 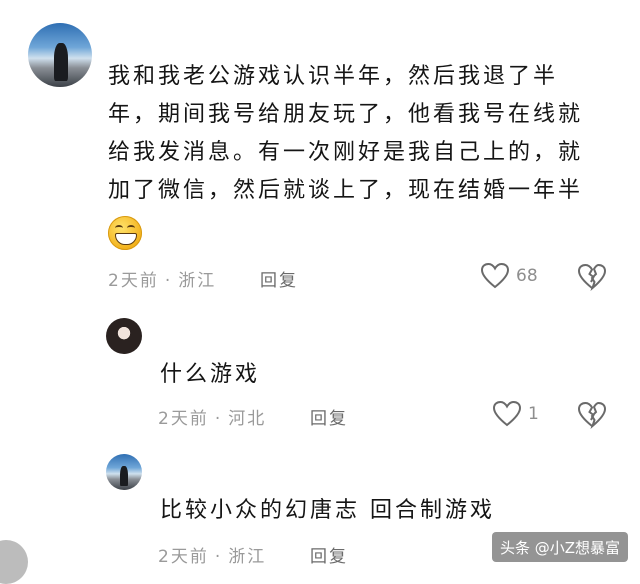 What do you see at coordinates (327, 510) in the screenshot?
I see `comment-text: 比较小众的幻唐志 回合制游戏` at bounding box center [327, 510].